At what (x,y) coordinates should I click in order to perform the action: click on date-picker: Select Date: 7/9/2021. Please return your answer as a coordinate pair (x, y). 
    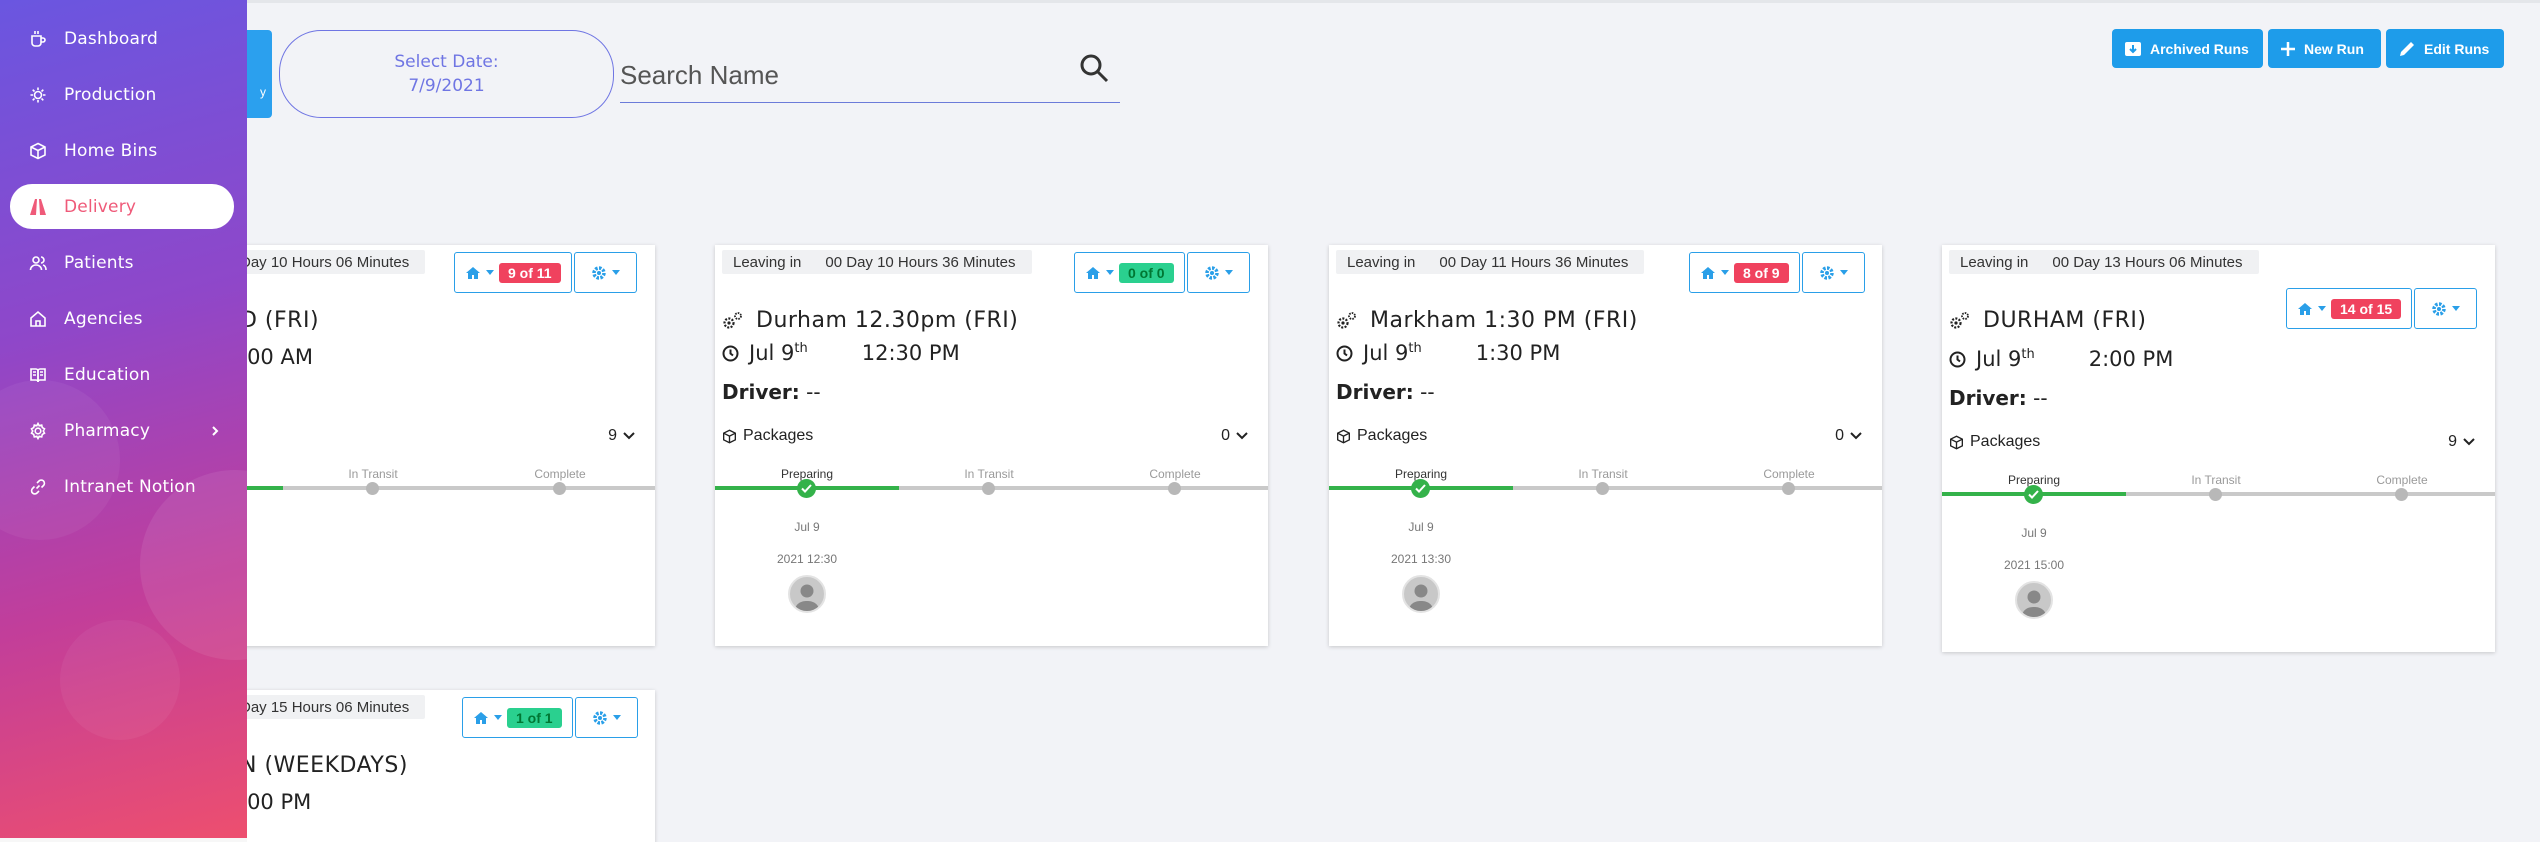
    Looking at the image, I should click on (446, 74).